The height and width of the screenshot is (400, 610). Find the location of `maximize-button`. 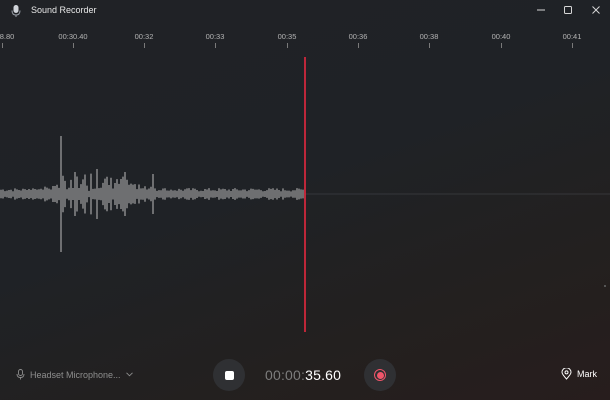

maximize-button is located at coordinates (568, 10).